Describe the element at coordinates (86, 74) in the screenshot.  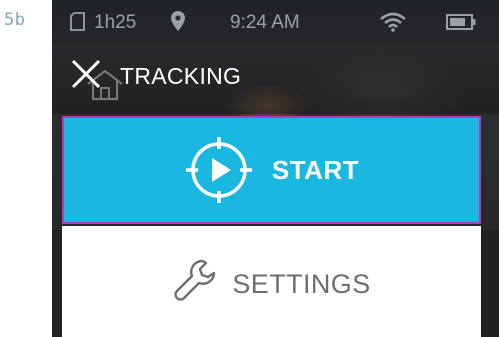
I see `close-icon` at that location.